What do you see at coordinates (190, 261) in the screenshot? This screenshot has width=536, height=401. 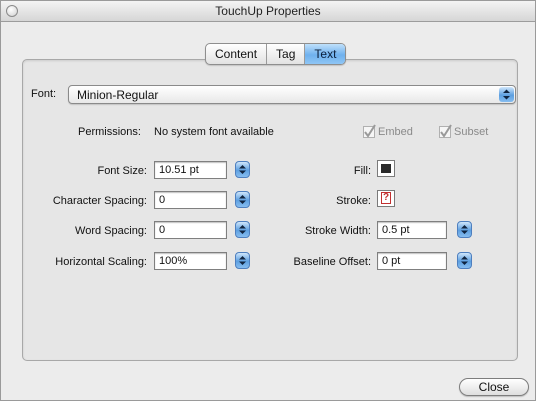 I see `horizontal-scaling-field: 100%` at bounding box center [190, 261].